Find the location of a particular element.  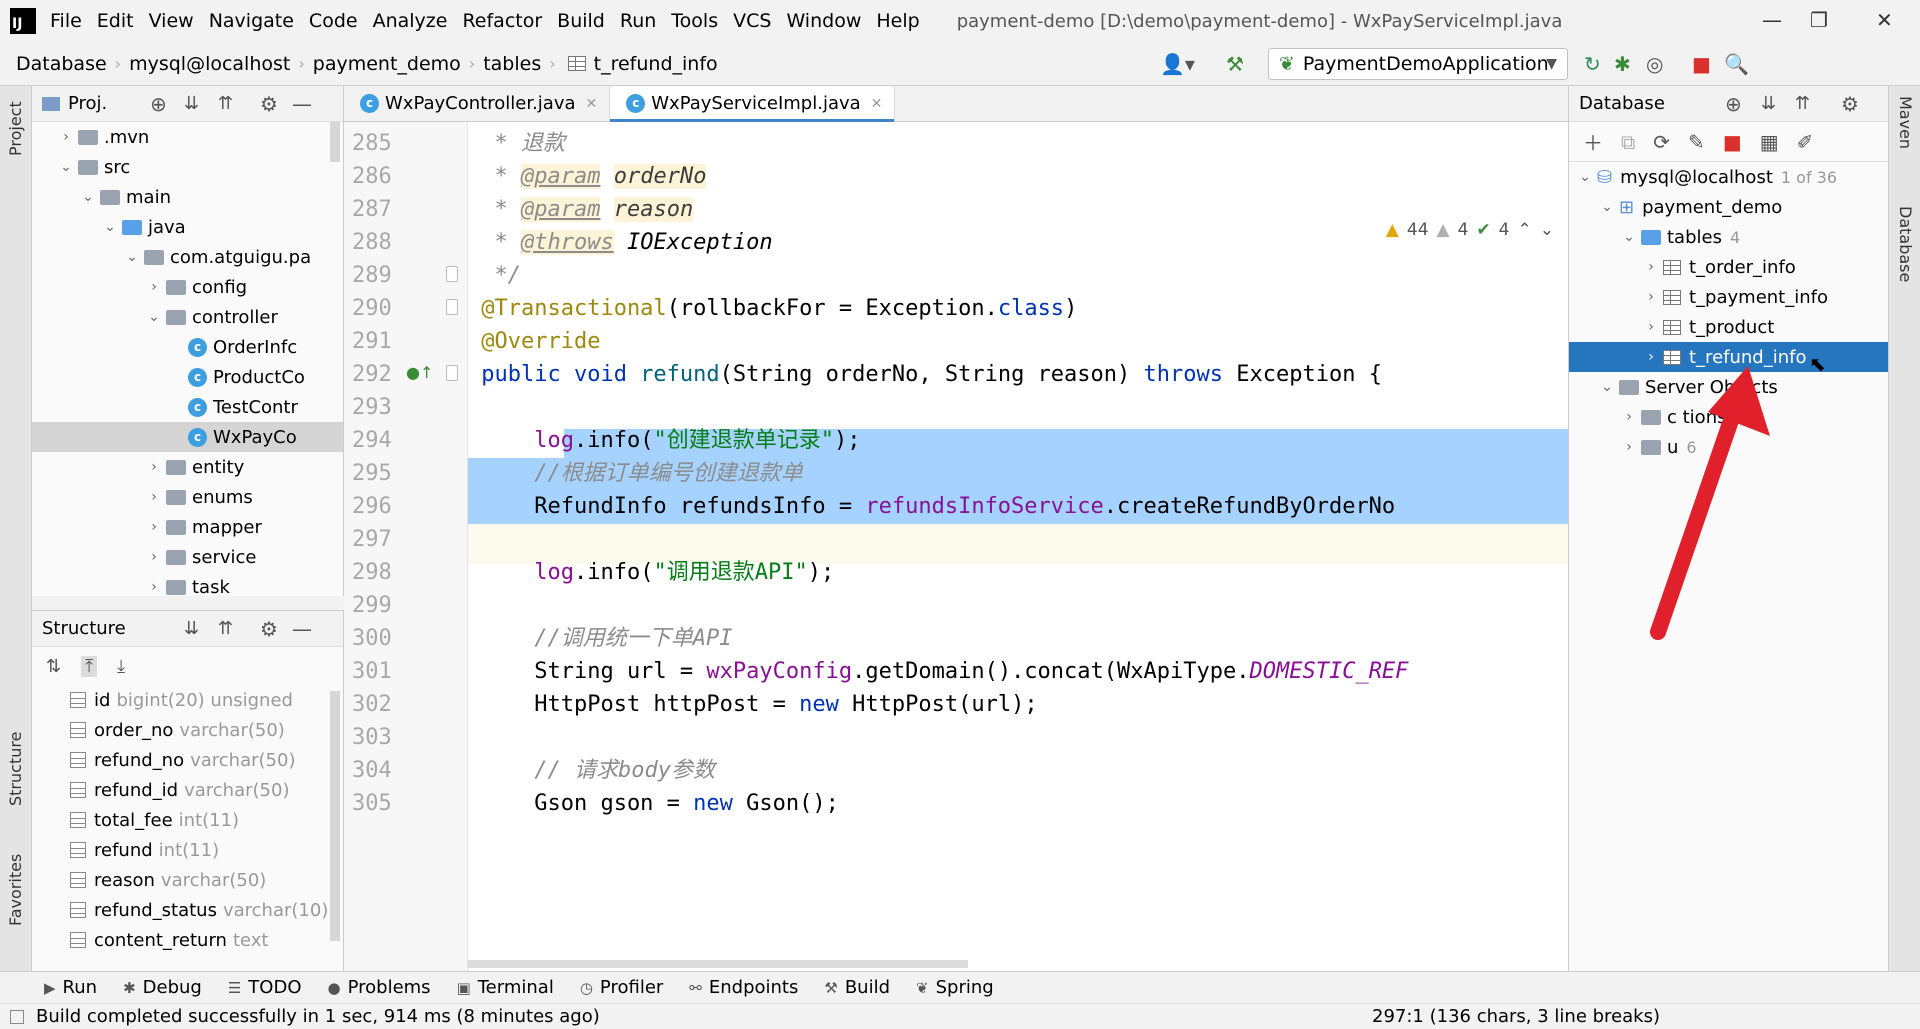

project-tree-item: c ProductCo is located at coordinates (187, 377).